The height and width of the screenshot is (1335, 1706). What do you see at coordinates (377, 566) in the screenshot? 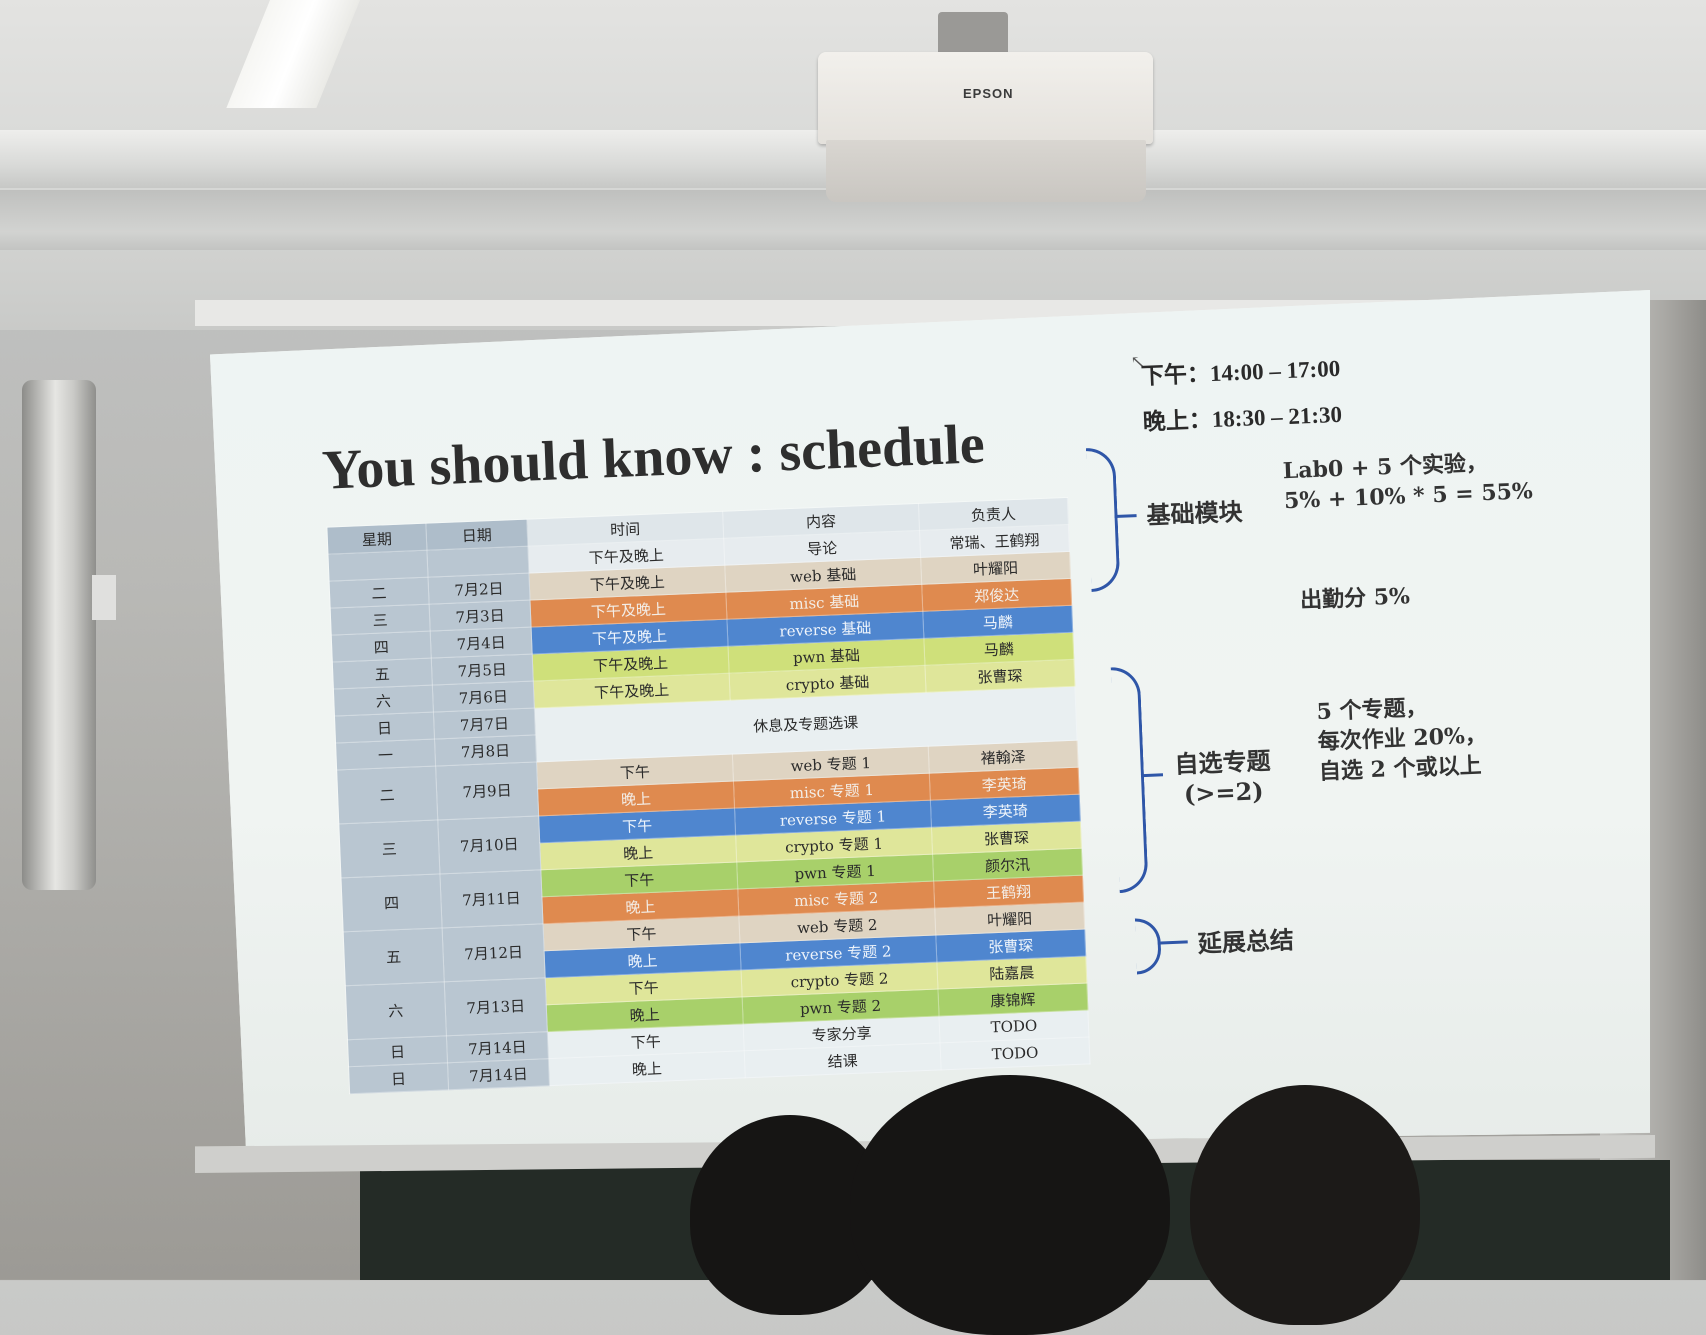
I see `weekday-cell` at bounding box center [377, 566].